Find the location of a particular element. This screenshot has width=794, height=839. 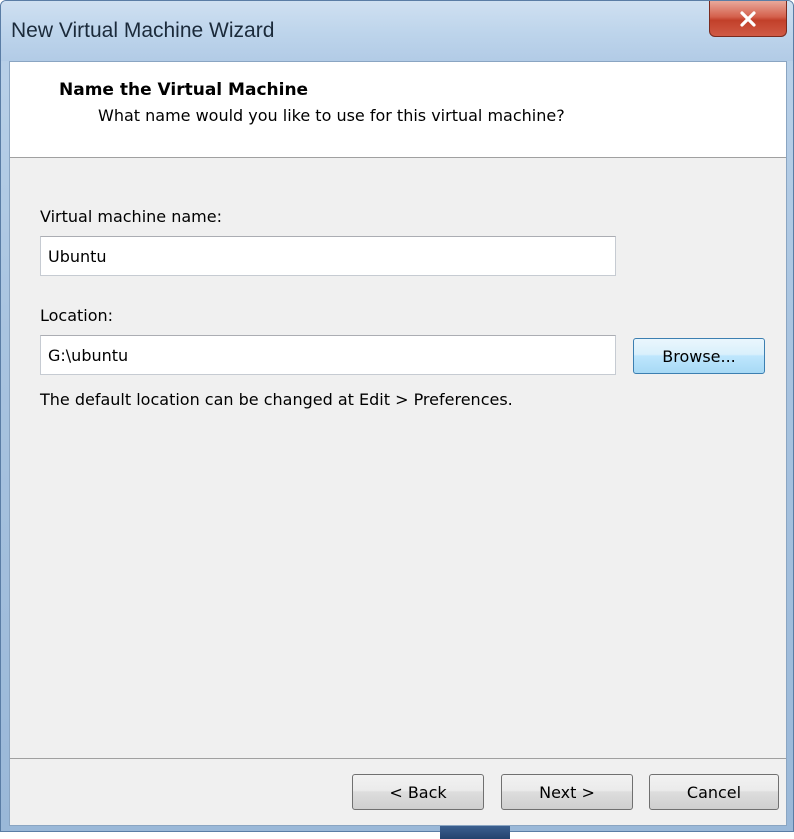

location-input is located at coordinates (328, 355).